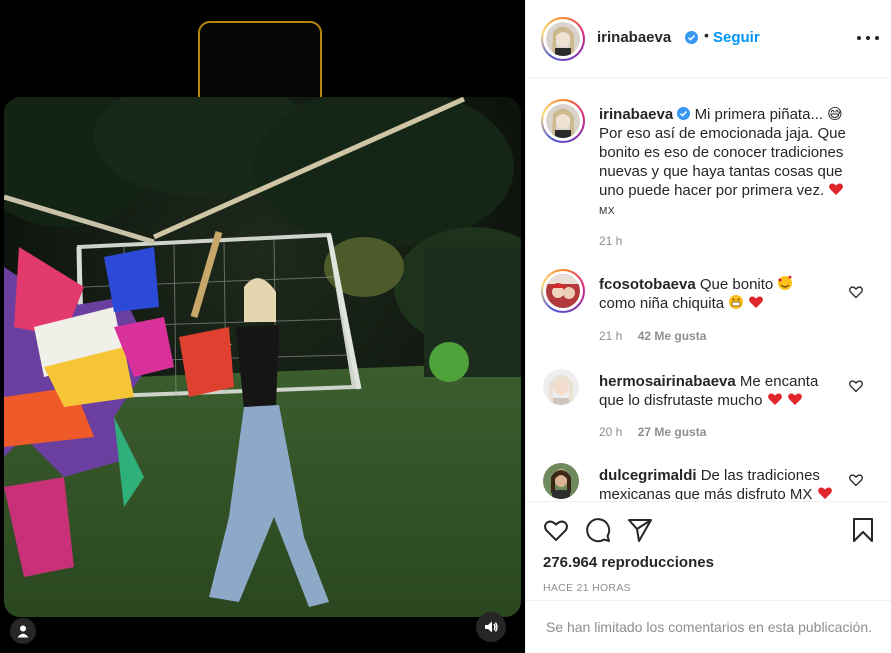 This screenshot has width=891, height=653. I want to click on smiling-hearts-emoji, so click(785, 282).